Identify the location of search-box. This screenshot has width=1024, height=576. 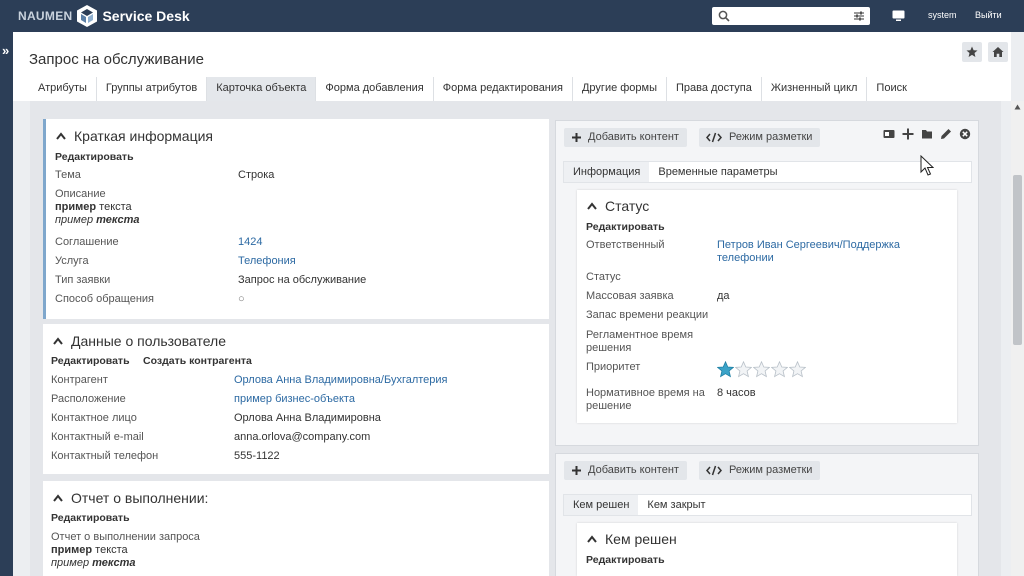
(791, 16).